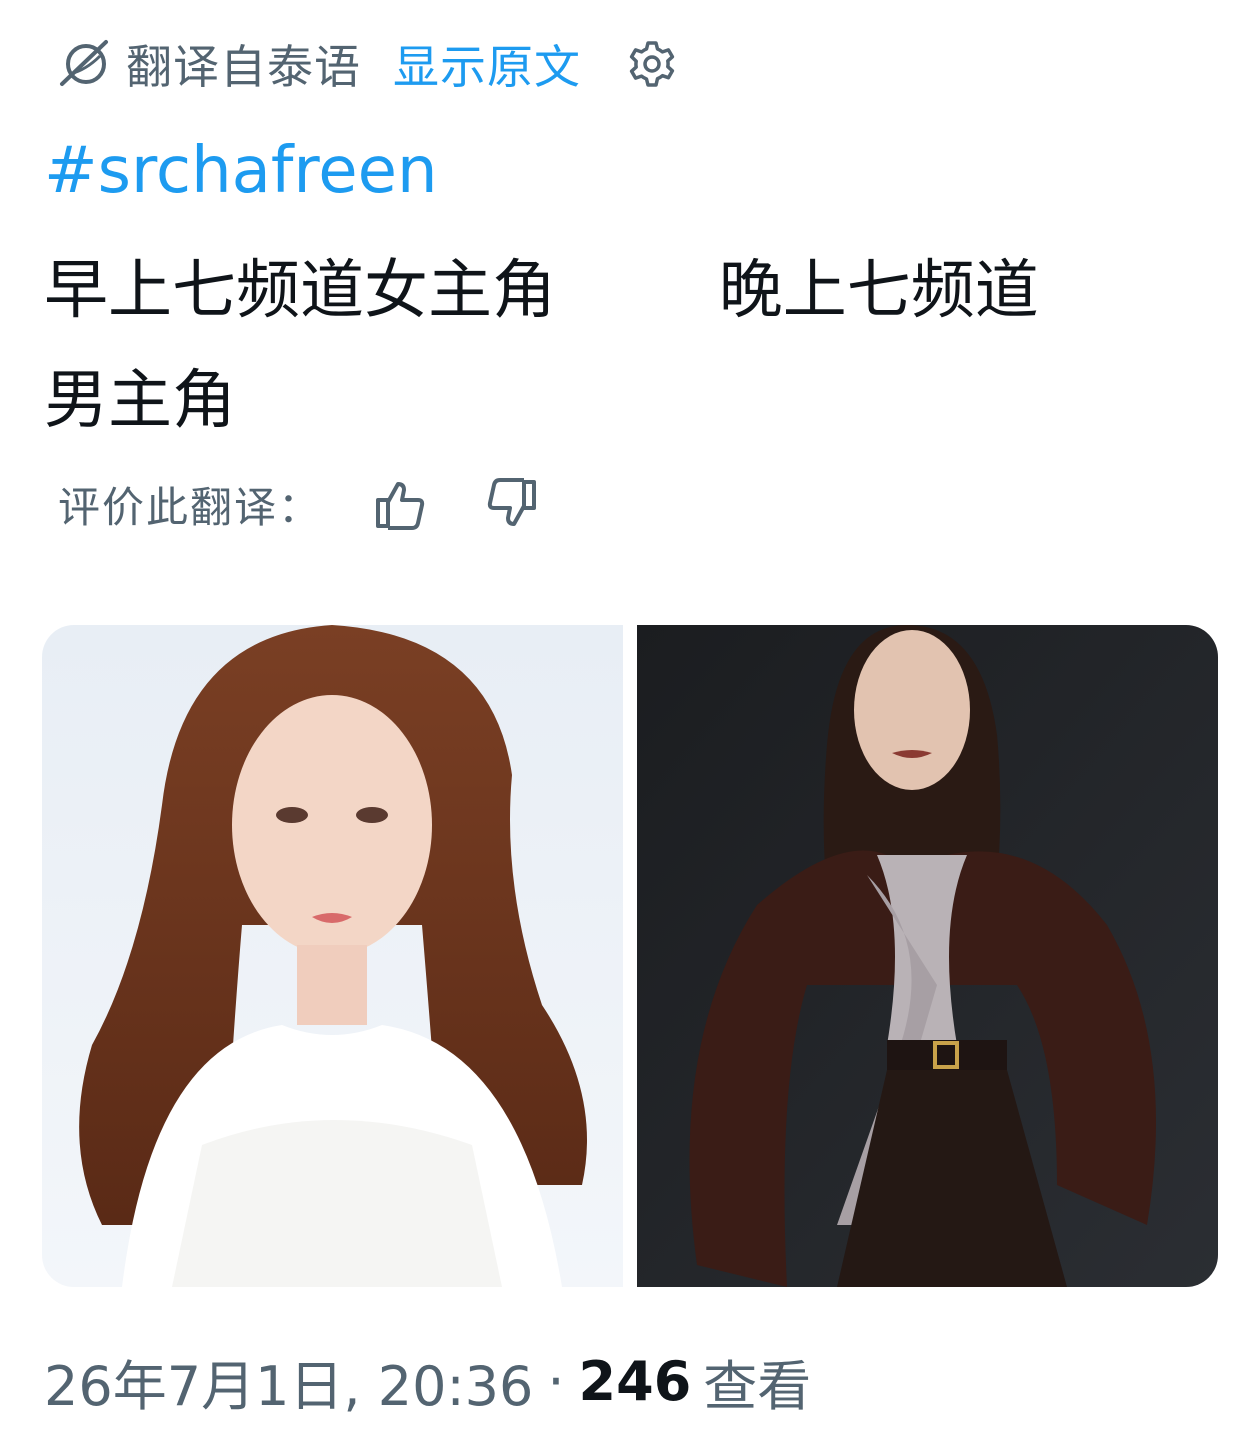  Describe the element at coordinates (241, 171) in the screenshot. I see `hashtag-link: #srchafreen` at that location.